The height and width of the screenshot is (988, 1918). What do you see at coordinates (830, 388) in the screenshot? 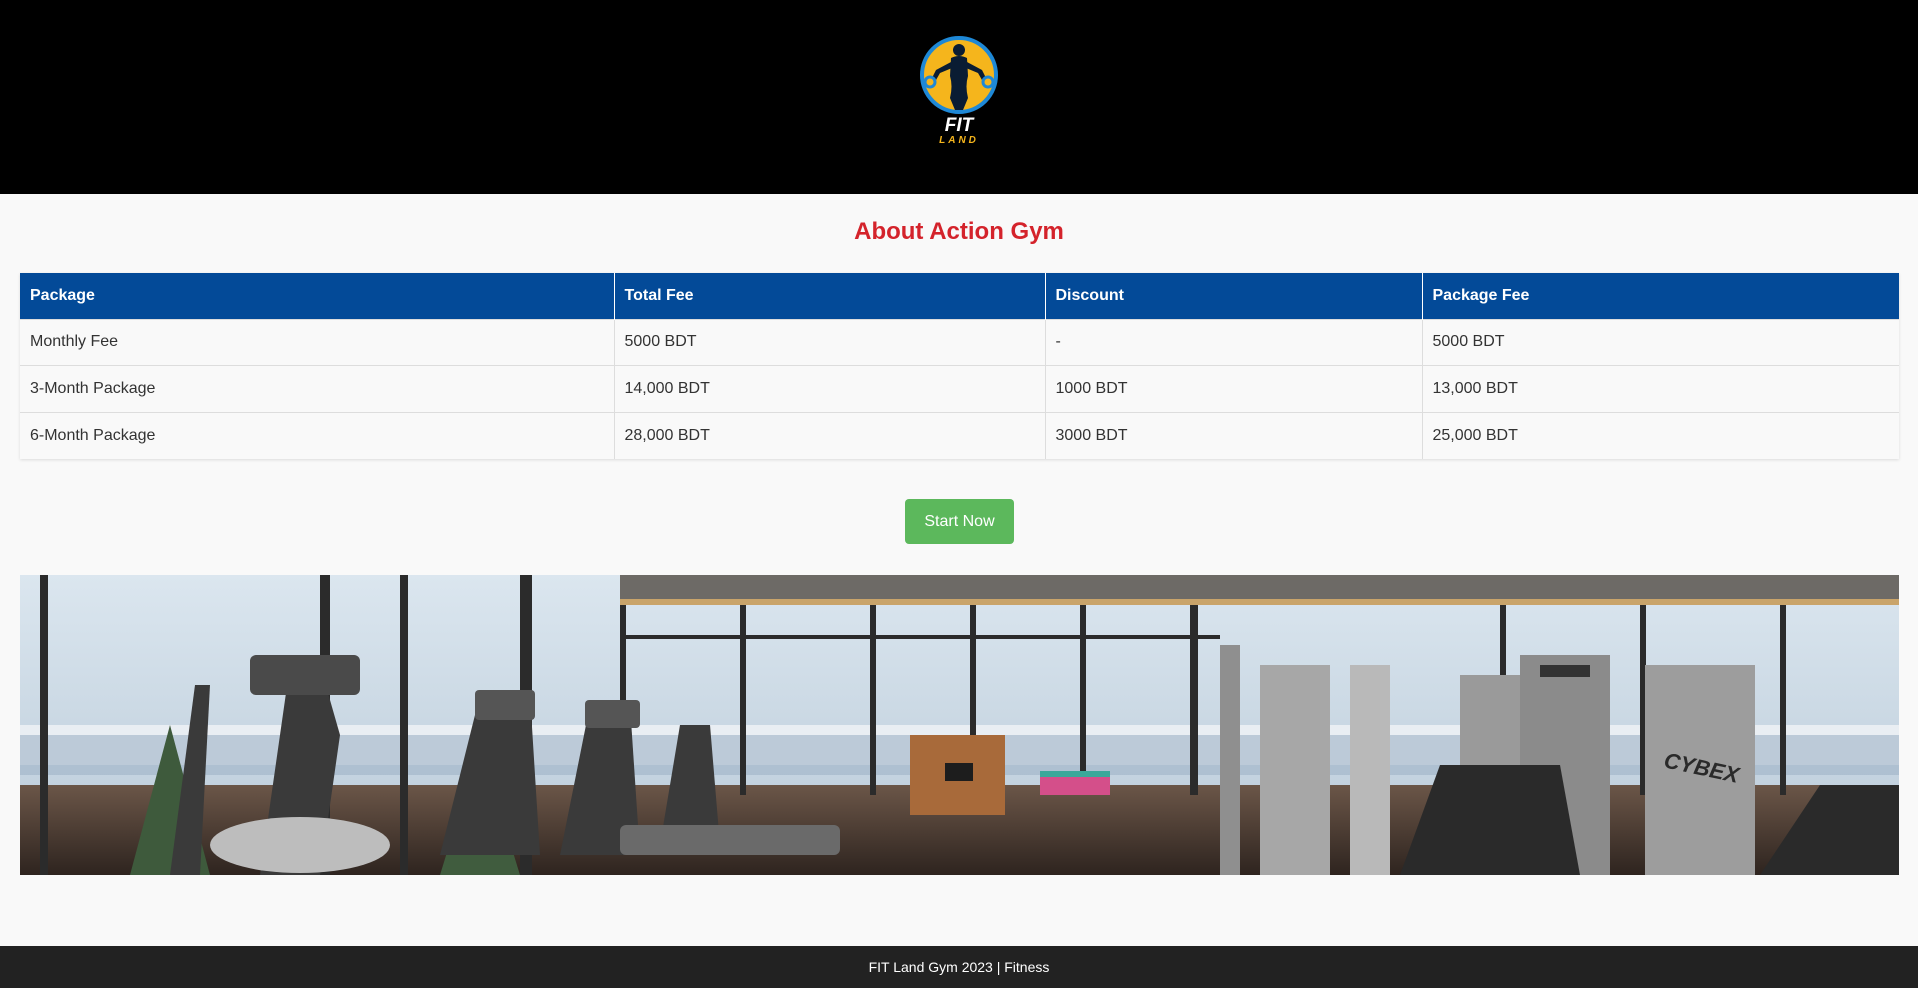
I see `cell-total-fee: 14,000 BDT` at bounding box center [830, 388].